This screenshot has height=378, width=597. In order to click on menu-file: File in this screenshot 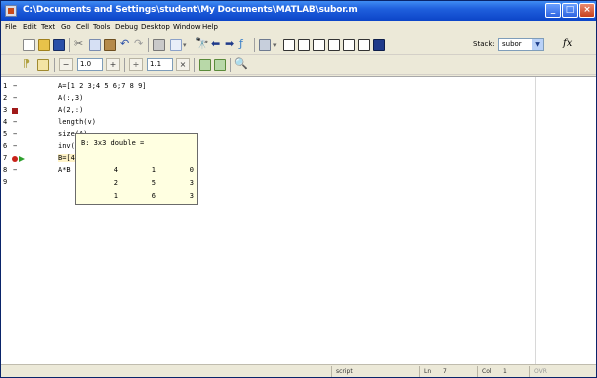, I will do `click(11, 27)`.